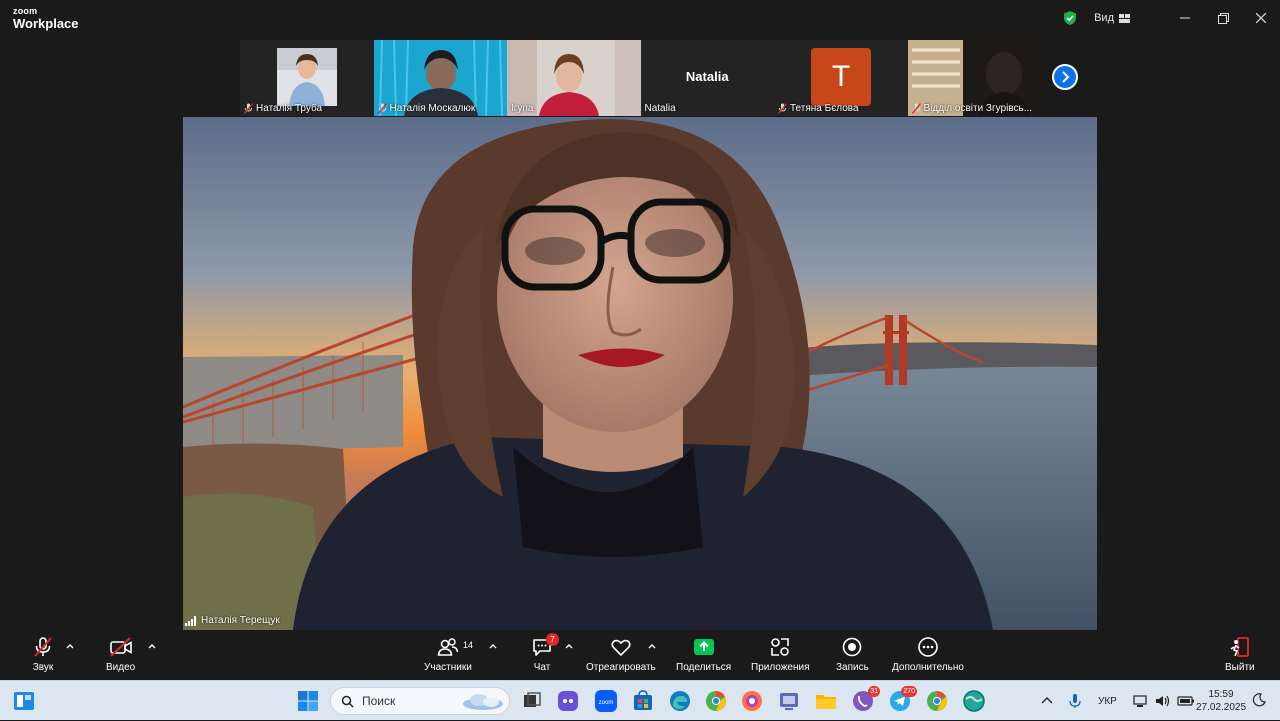 The image size is (1280, 721). I want to click on more-button: Дополнительно, so click(928, 654).